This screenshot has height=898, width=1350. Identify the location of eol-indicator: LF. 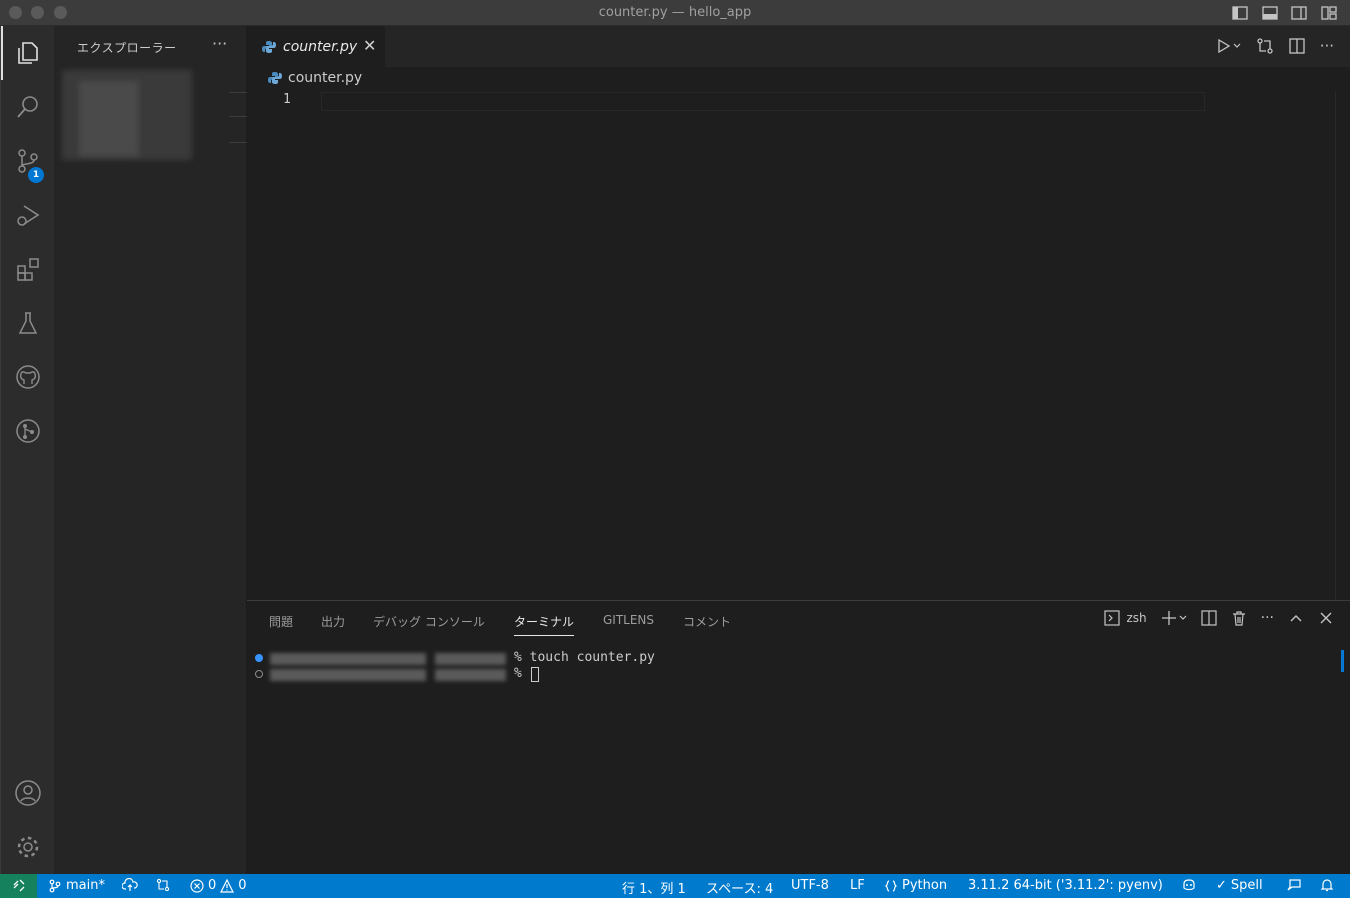
(857, 885).